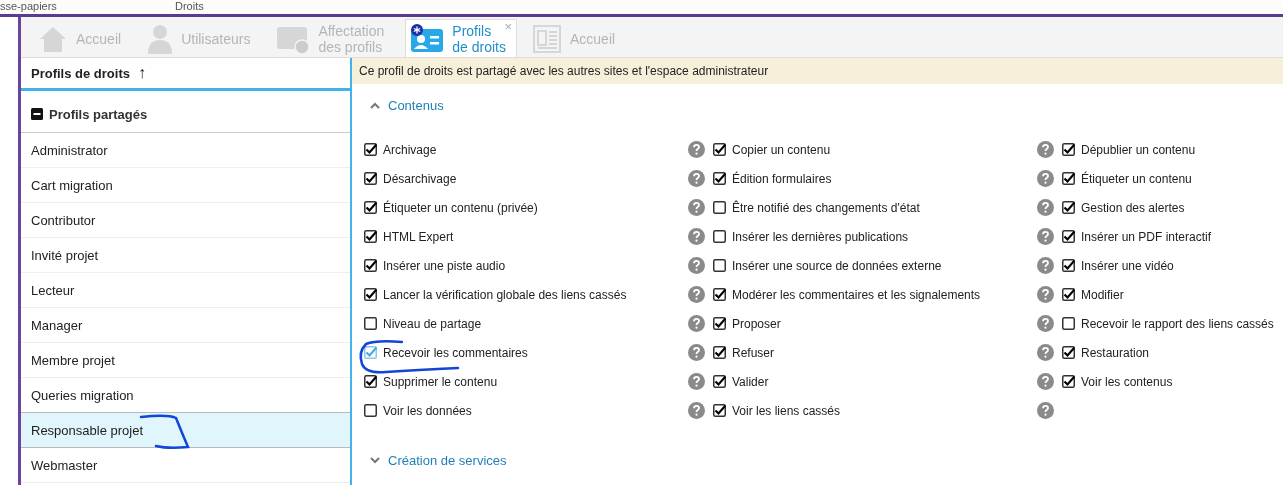 The height and width of the screenshot is (485, 1283). Describe the element at coordinates (410, 149) in the screenshot. I see `permission-label: Archivage` at that location.